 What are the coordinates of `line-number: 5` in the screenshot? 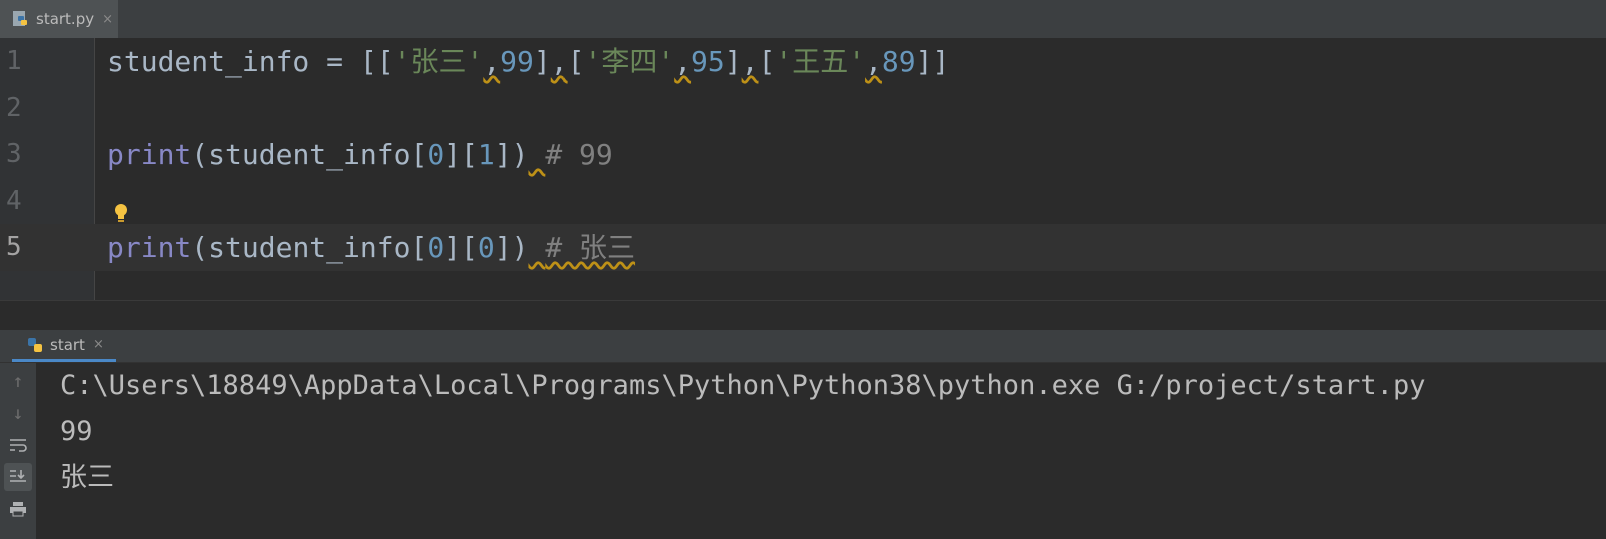 It's located at (14, 247).